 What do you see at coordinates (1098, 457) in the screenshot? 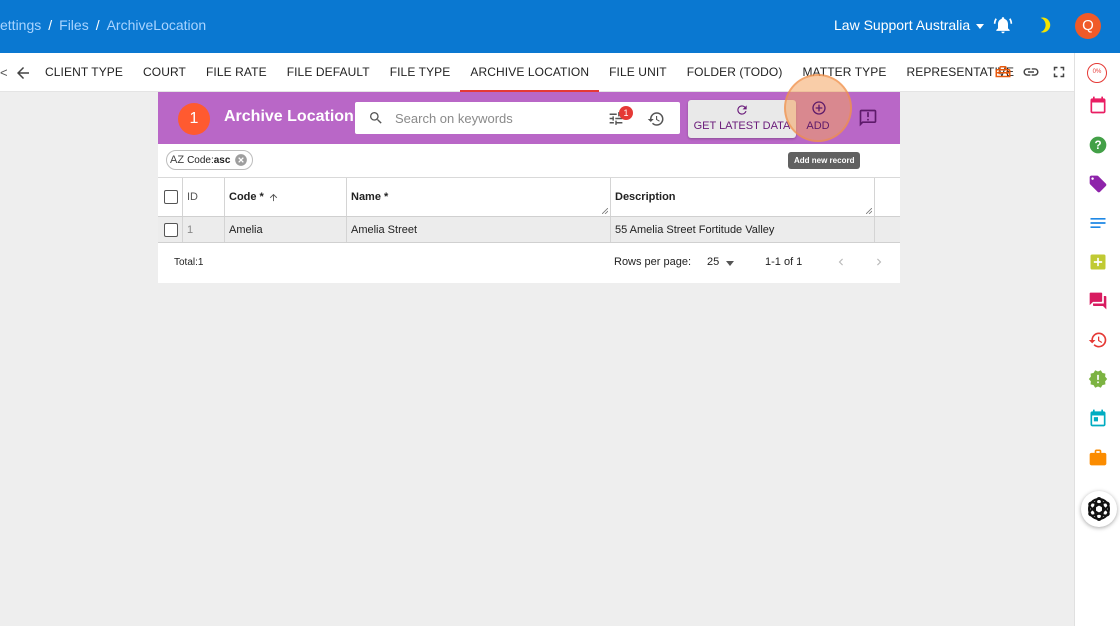
I see `briefcase-icon` at bounding box center [1098, 457].